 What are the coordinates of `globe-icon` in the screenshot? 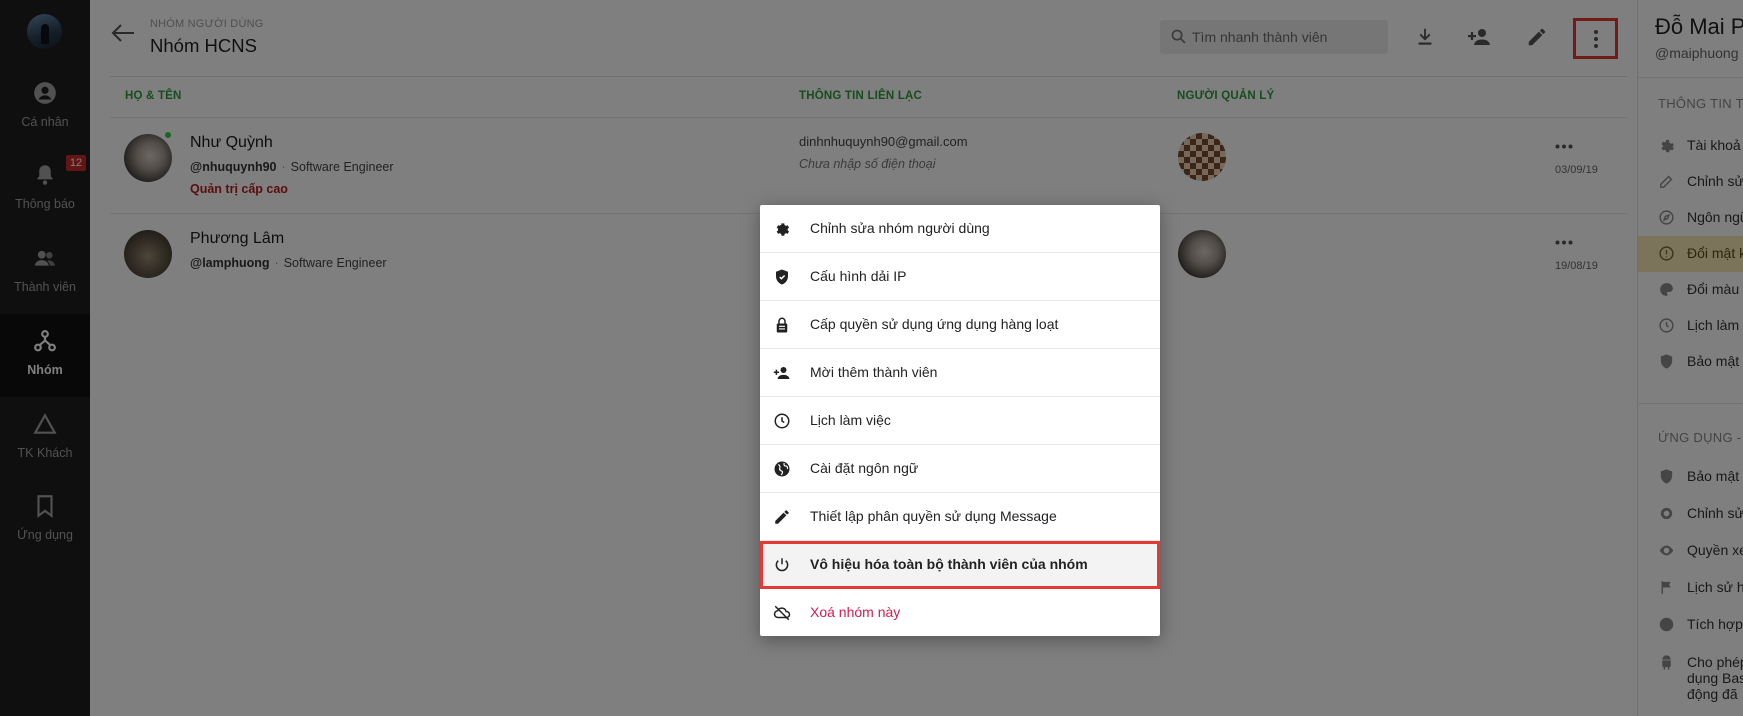 It's located at (782, 469).